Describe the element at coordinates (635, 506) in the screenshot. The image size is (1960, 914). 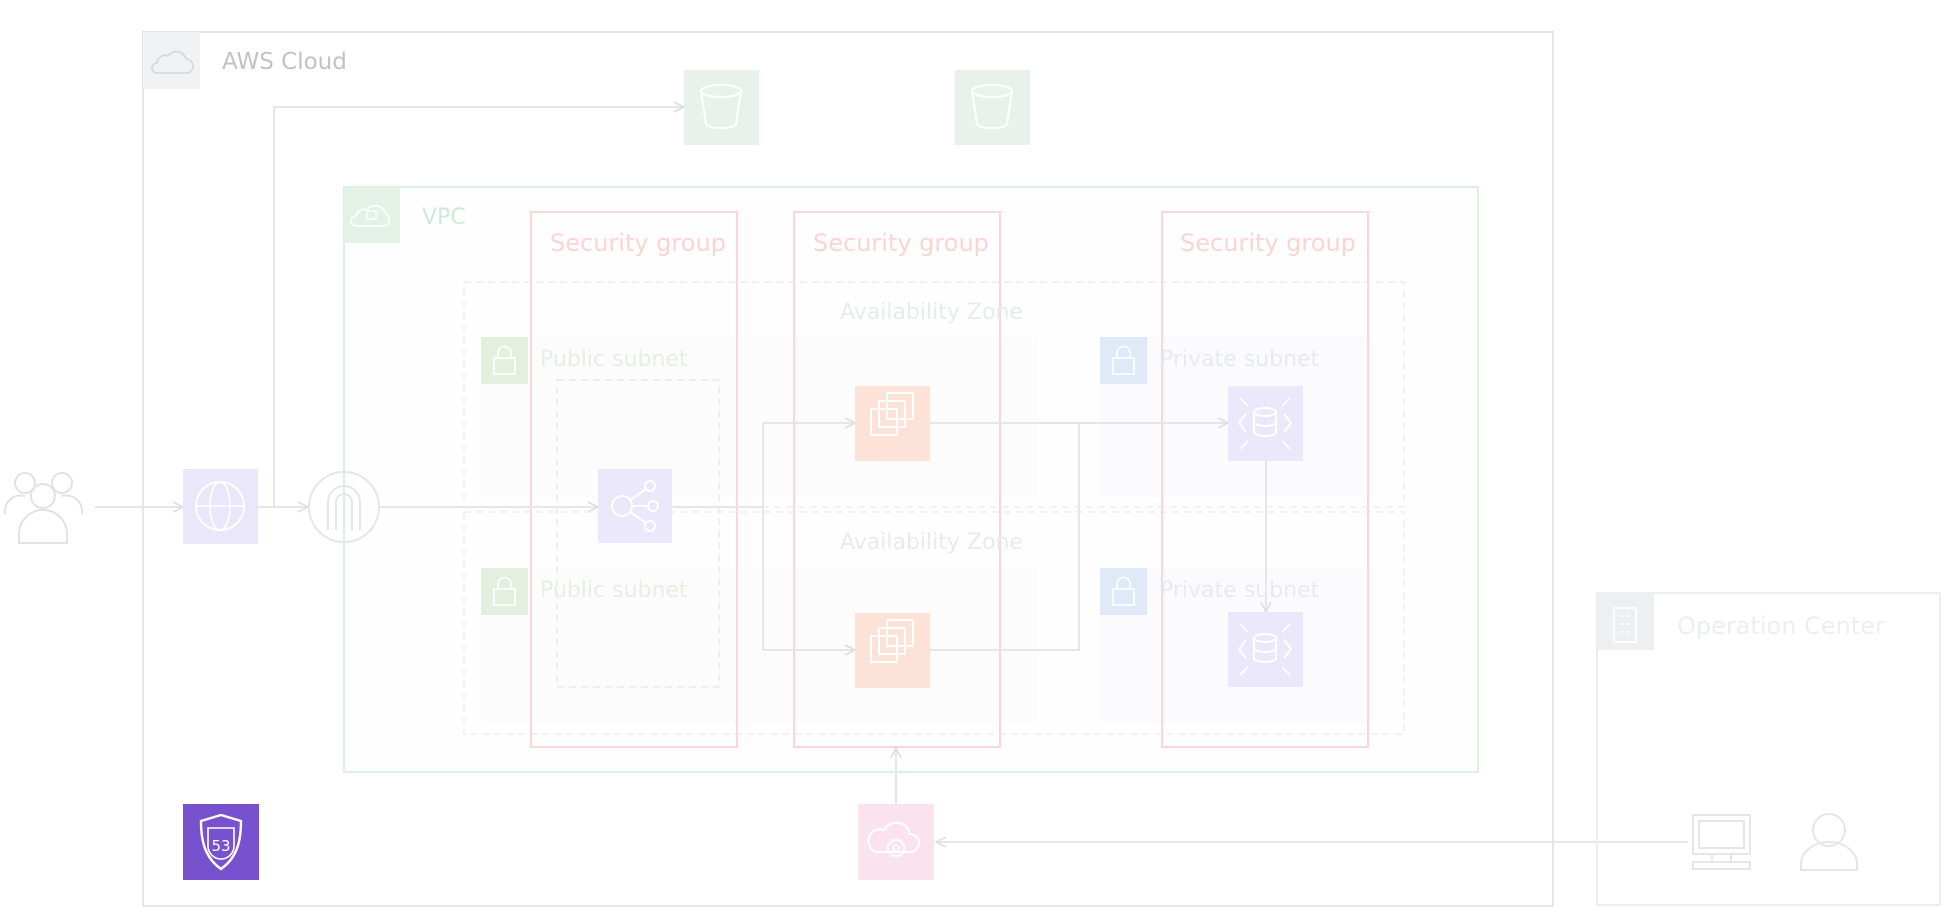
I see `load-balancer-icon` at that location.